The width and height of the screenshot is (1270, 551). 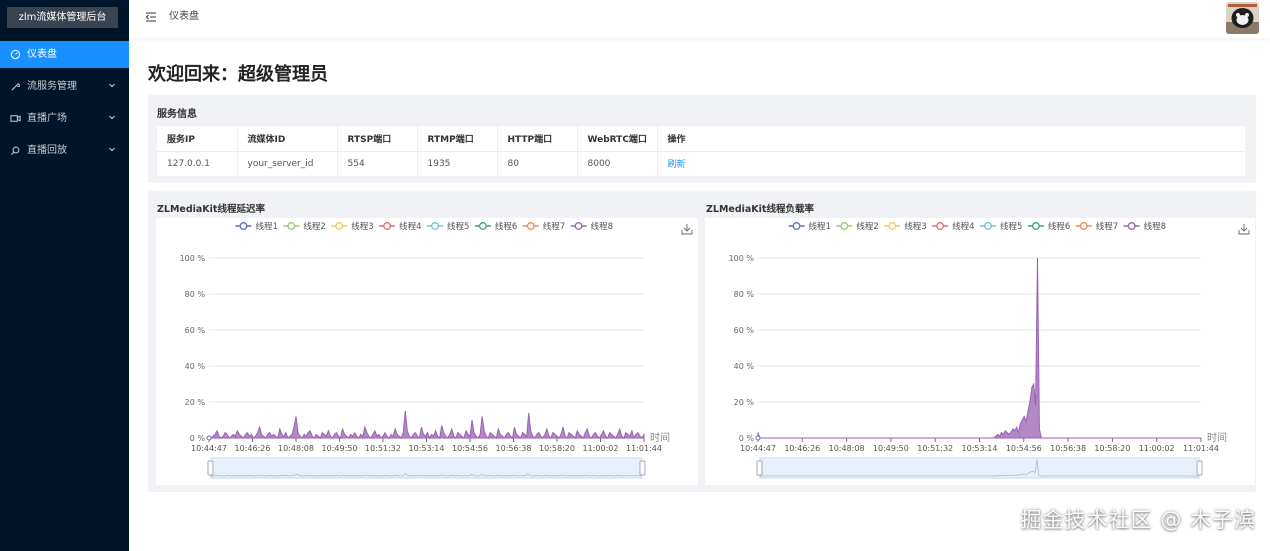 I want to click on sidebar-item-label: 直播广场, so click(x=47, y=118).